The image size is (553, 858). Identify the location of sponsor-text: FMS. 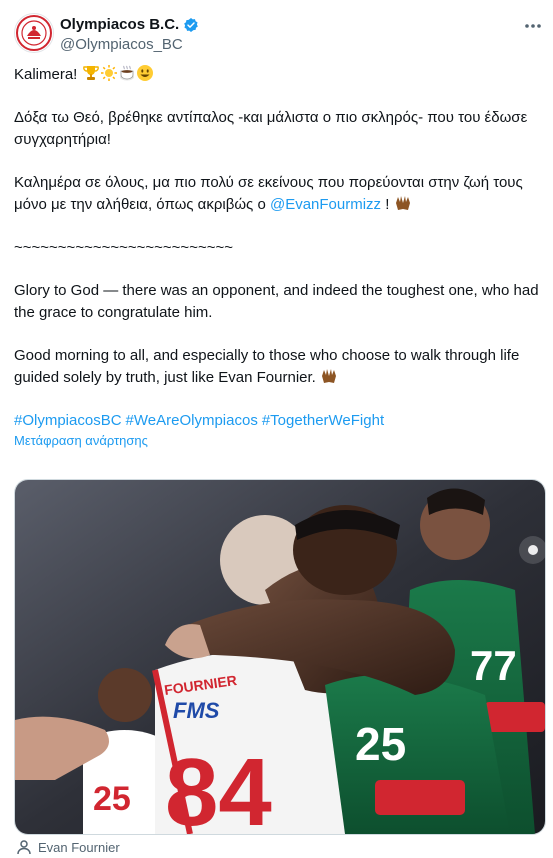
(196, 710).